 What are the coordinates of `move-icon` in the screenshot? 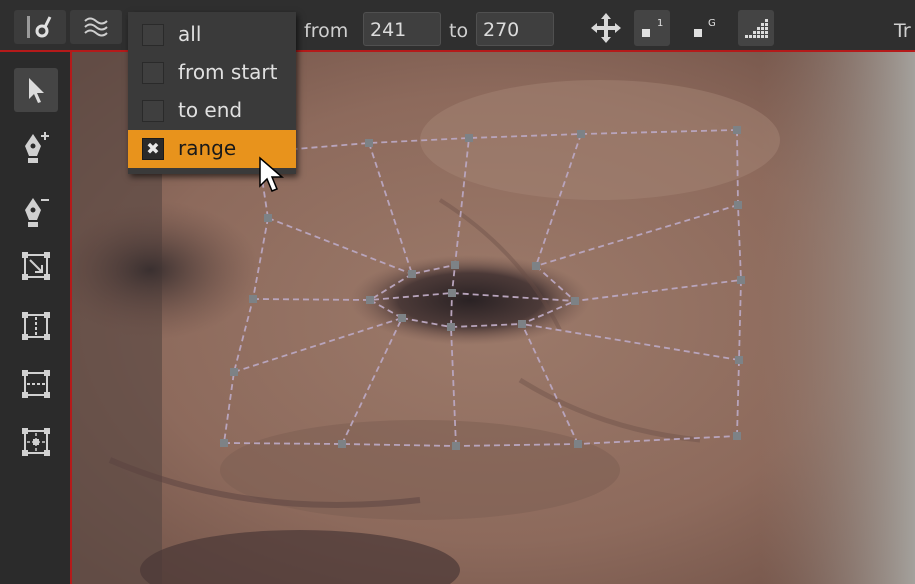 It's located at (606, 28).